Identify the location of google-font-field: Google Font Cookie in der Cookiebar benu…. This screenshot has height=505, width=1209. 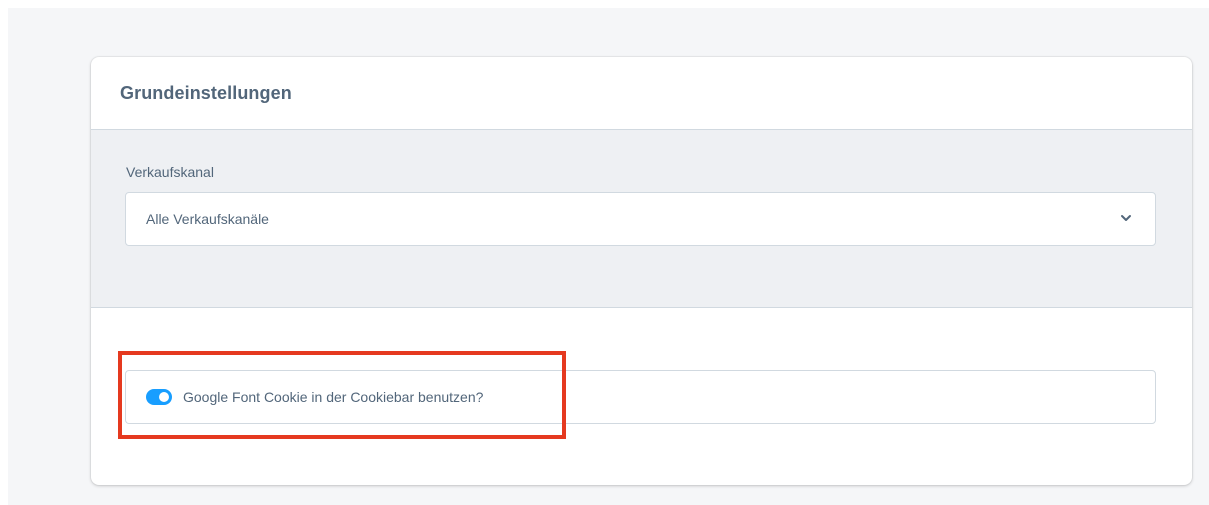
(640, 397).